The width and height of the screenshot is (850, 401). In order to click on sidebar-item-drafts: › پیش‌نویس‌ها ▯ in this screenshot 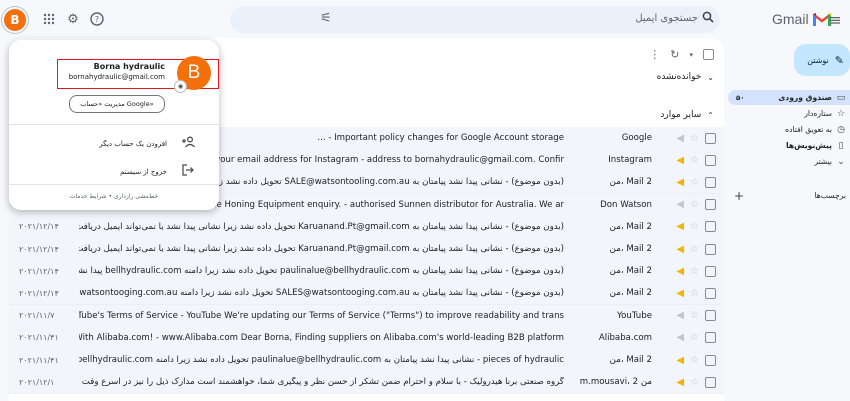, I will do `click(818, 145)`.